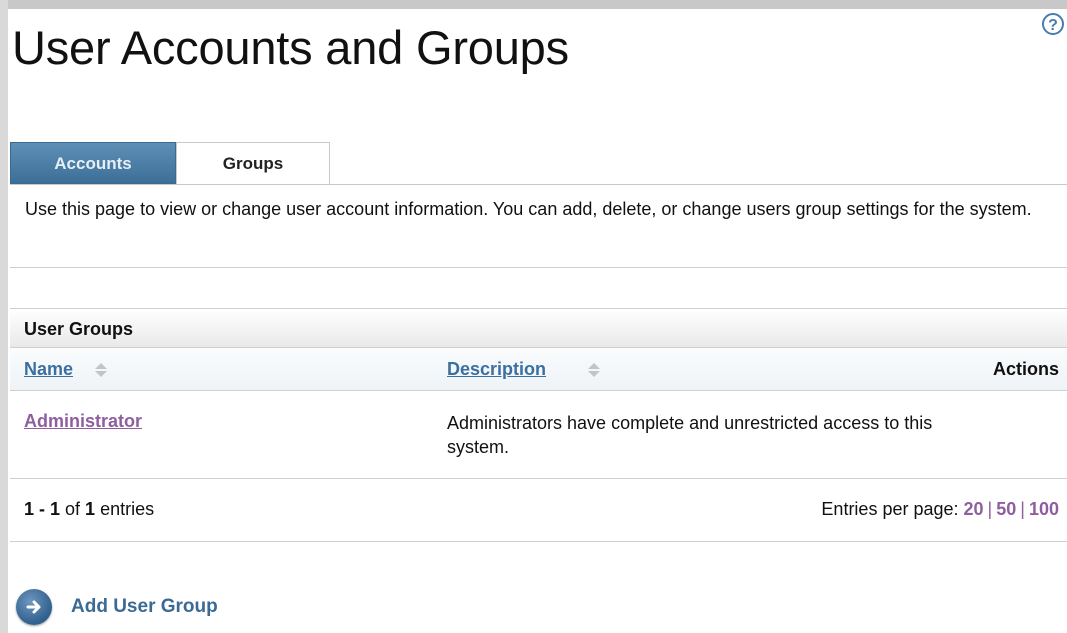 This screenshot has height=633, width=1067. I want to click on table-header-row: Name Description Actions, so click(538, 369).